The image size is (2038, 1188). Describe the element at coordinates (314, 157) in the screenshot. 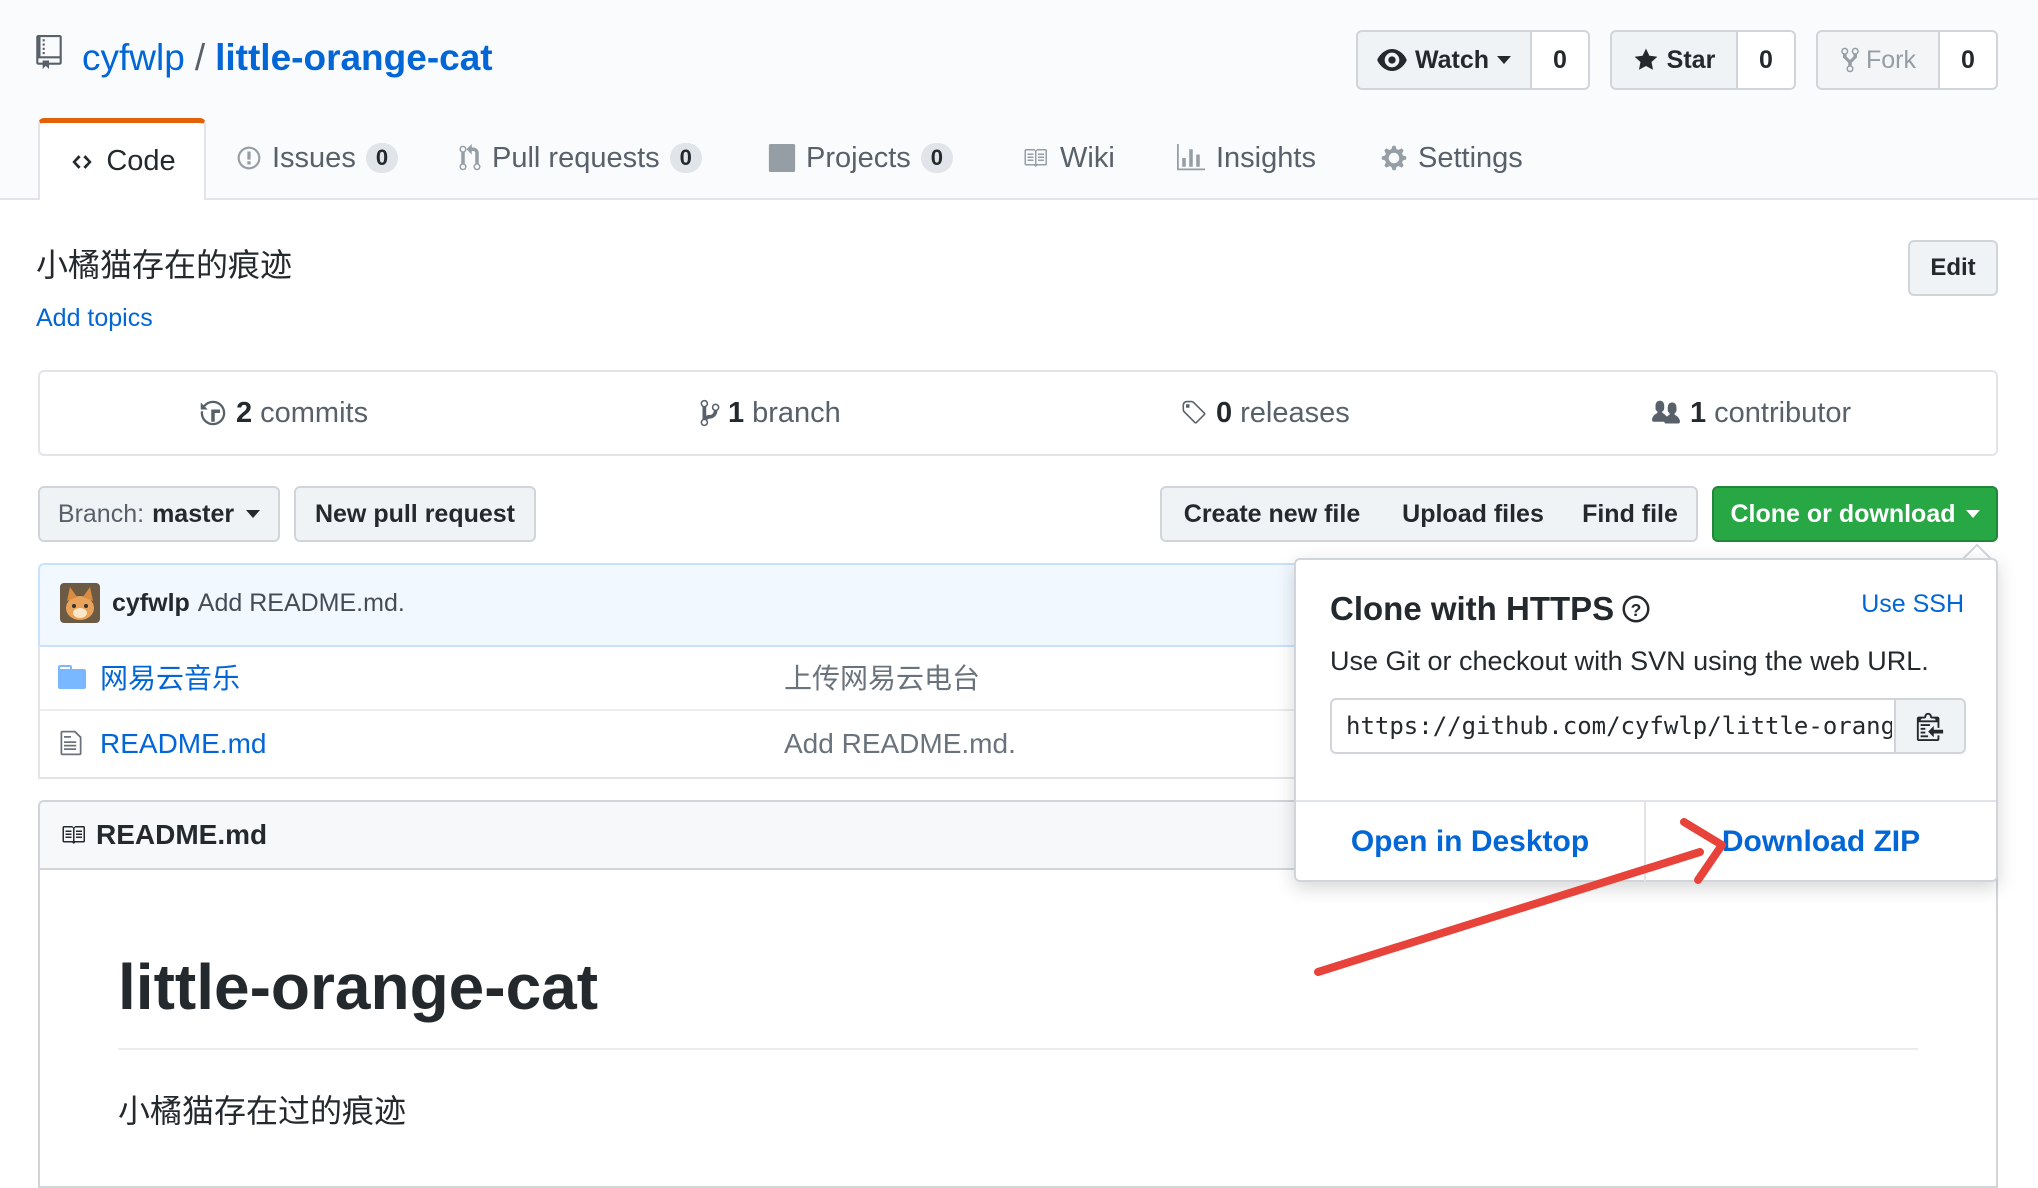

I see `tab-issues-label: Issues` at that location.